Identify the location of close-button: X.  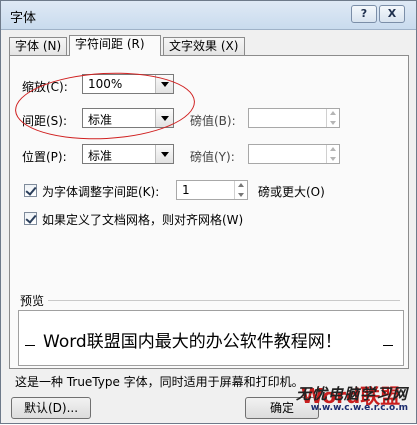
(392, 14).